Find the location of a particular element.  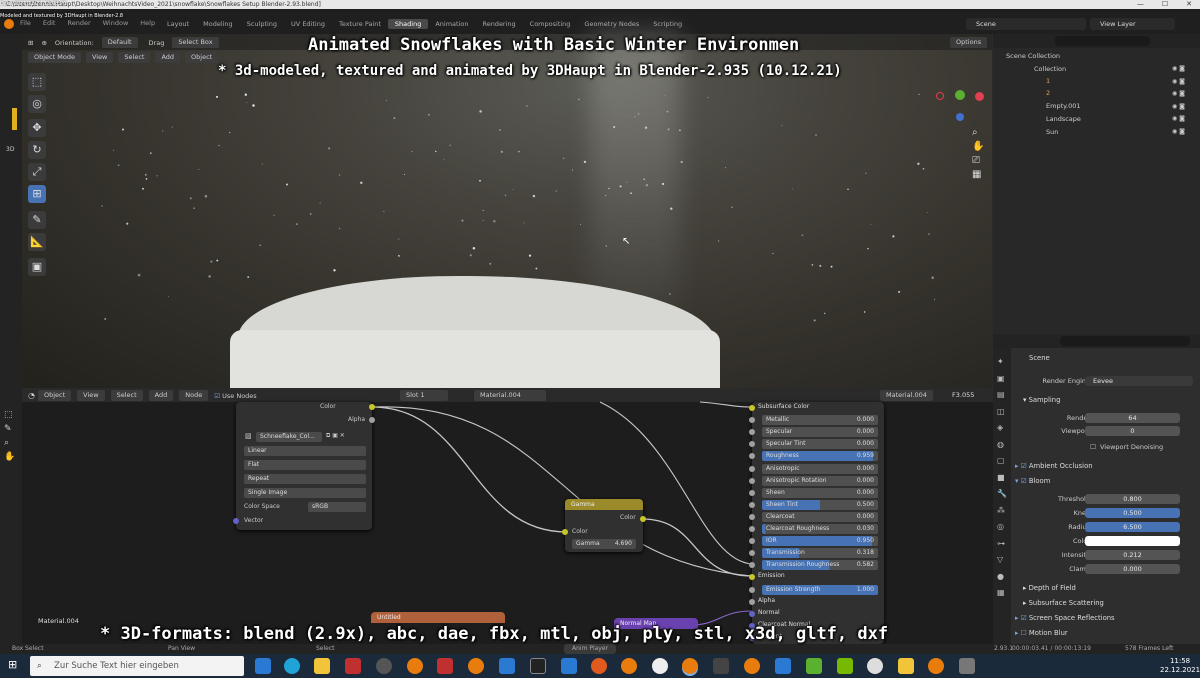

source-select: Single Image is located at coordinates (305, 493).